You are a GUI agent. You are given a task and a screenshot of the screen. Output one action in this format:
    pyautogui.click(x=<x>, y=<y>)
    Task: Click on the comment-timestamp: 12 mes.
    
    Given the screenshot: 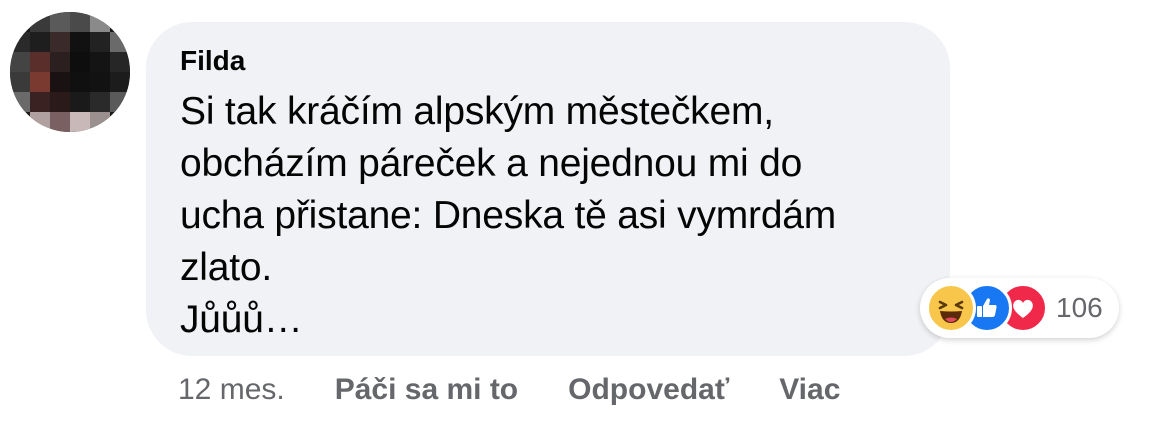 What is the action you would take?
    pyautogui.click(x=231, y=390)
    